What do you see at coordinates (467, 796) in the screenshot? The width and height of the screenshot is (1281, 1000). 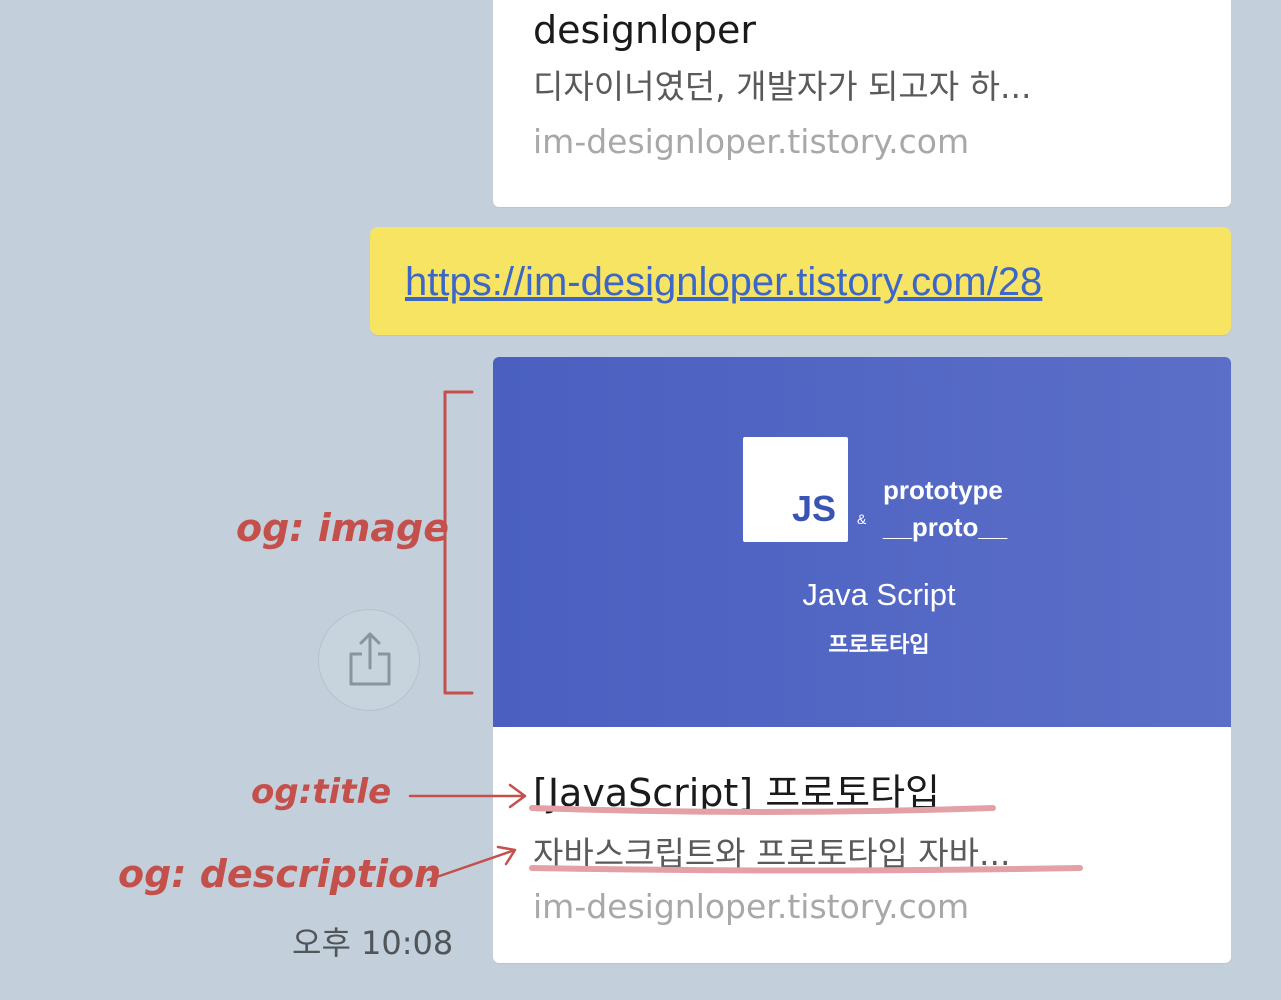 I see `og-title-arrow` at bounding box center [467, 796].